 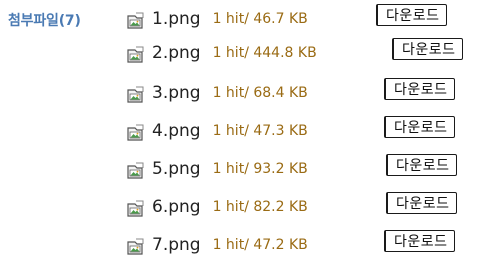 I want to click on file-name-link: 3.png, so click(x=176, y=93).